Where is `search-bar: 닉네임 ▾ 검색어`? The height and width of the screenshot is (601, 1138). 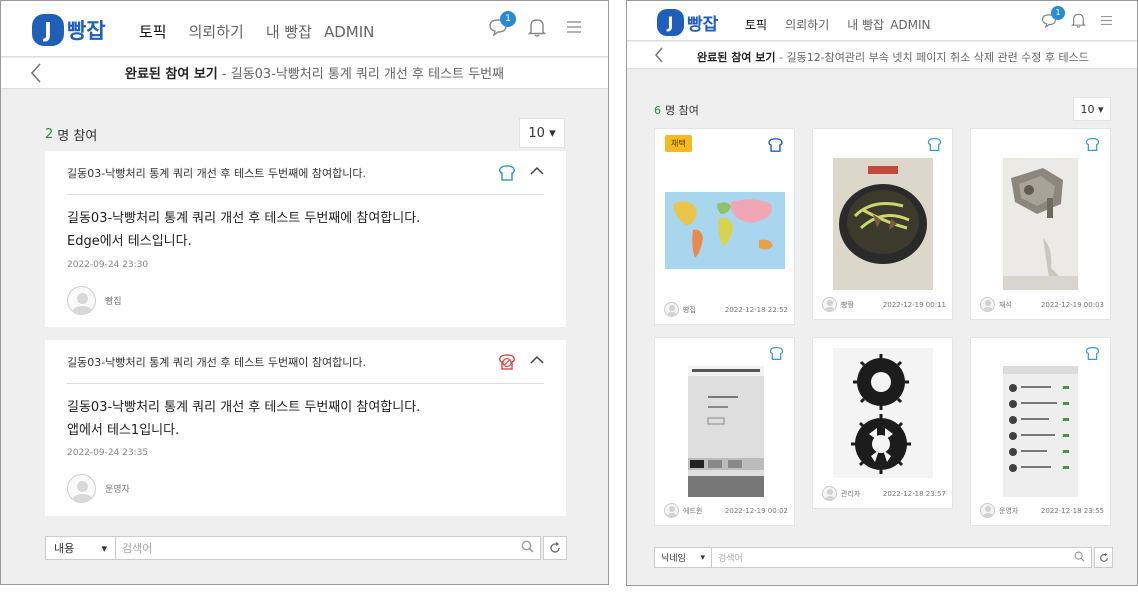
search-bar: 닉네임 ▾ 검색어 is located at coordinates (883, 557).